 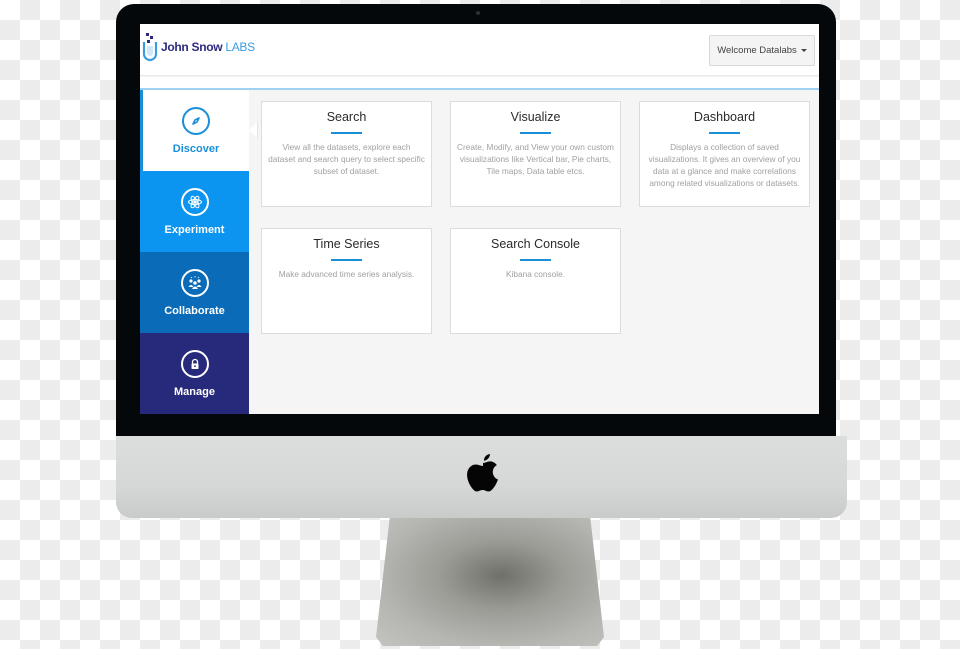 I want to click on card-description: Kibana console., so click(x=535, y=274).